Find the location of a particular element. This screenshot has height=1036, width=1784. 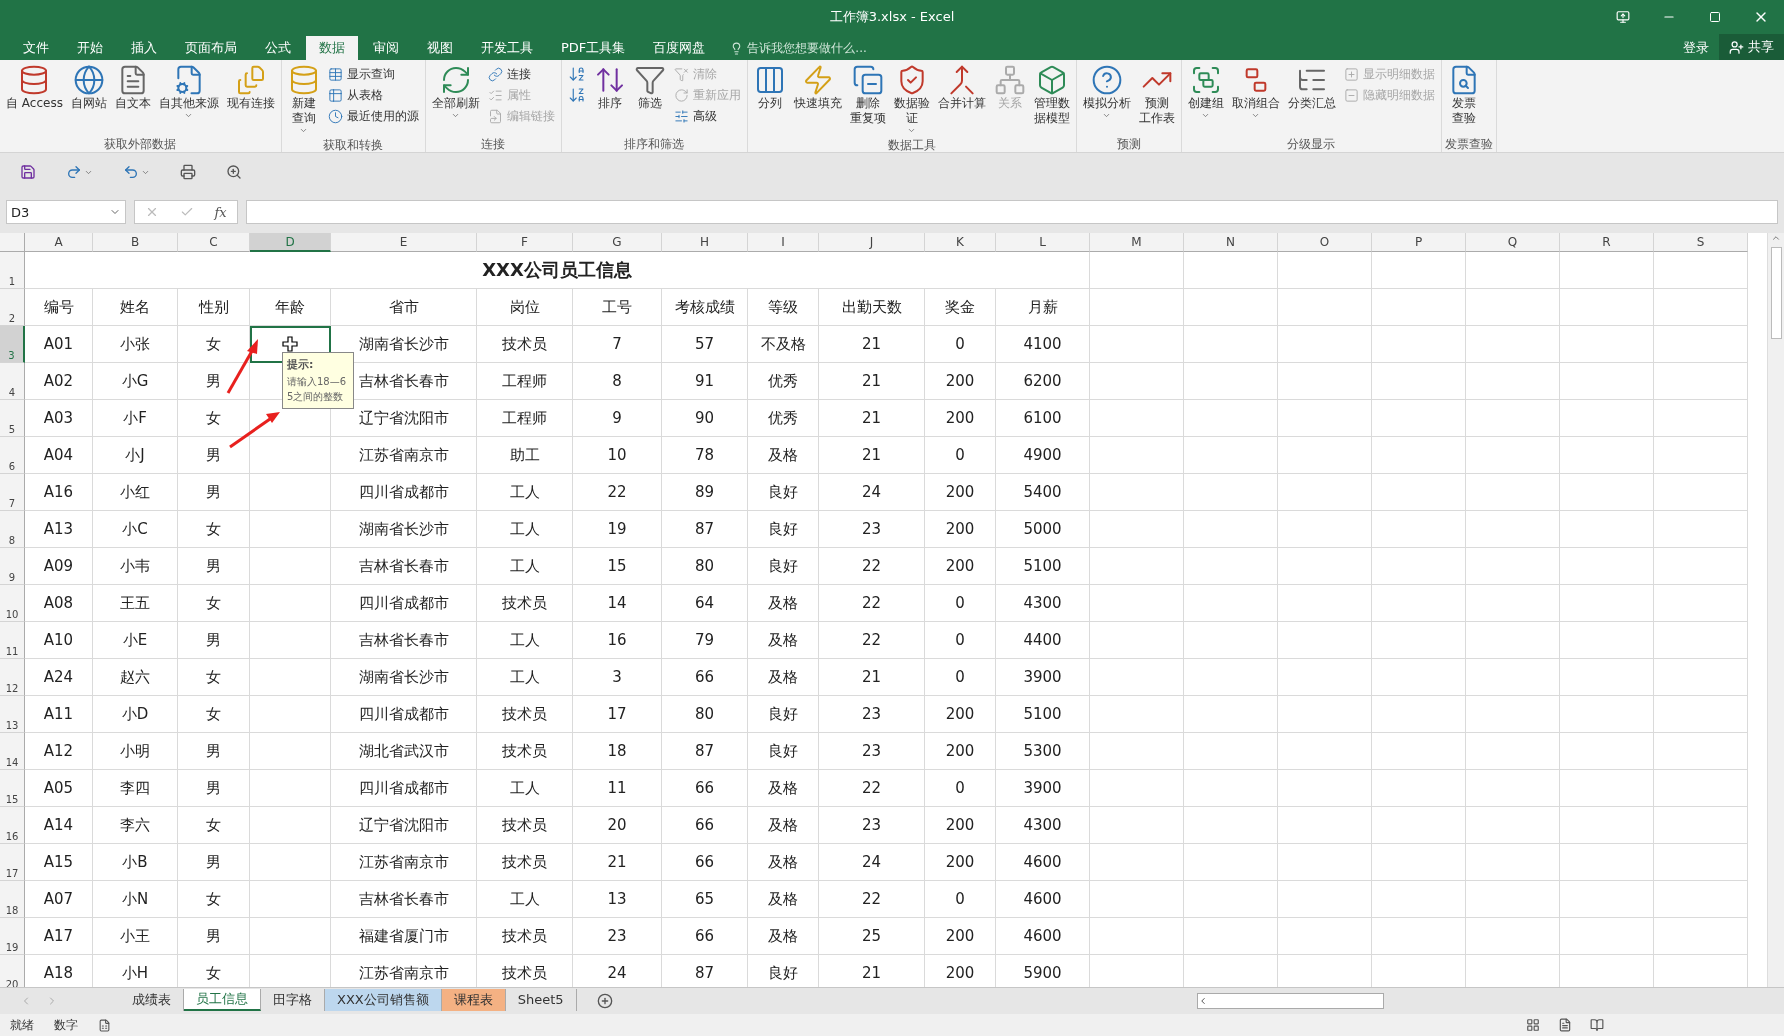

row-header: 5 is located at coordinates (12, 418).